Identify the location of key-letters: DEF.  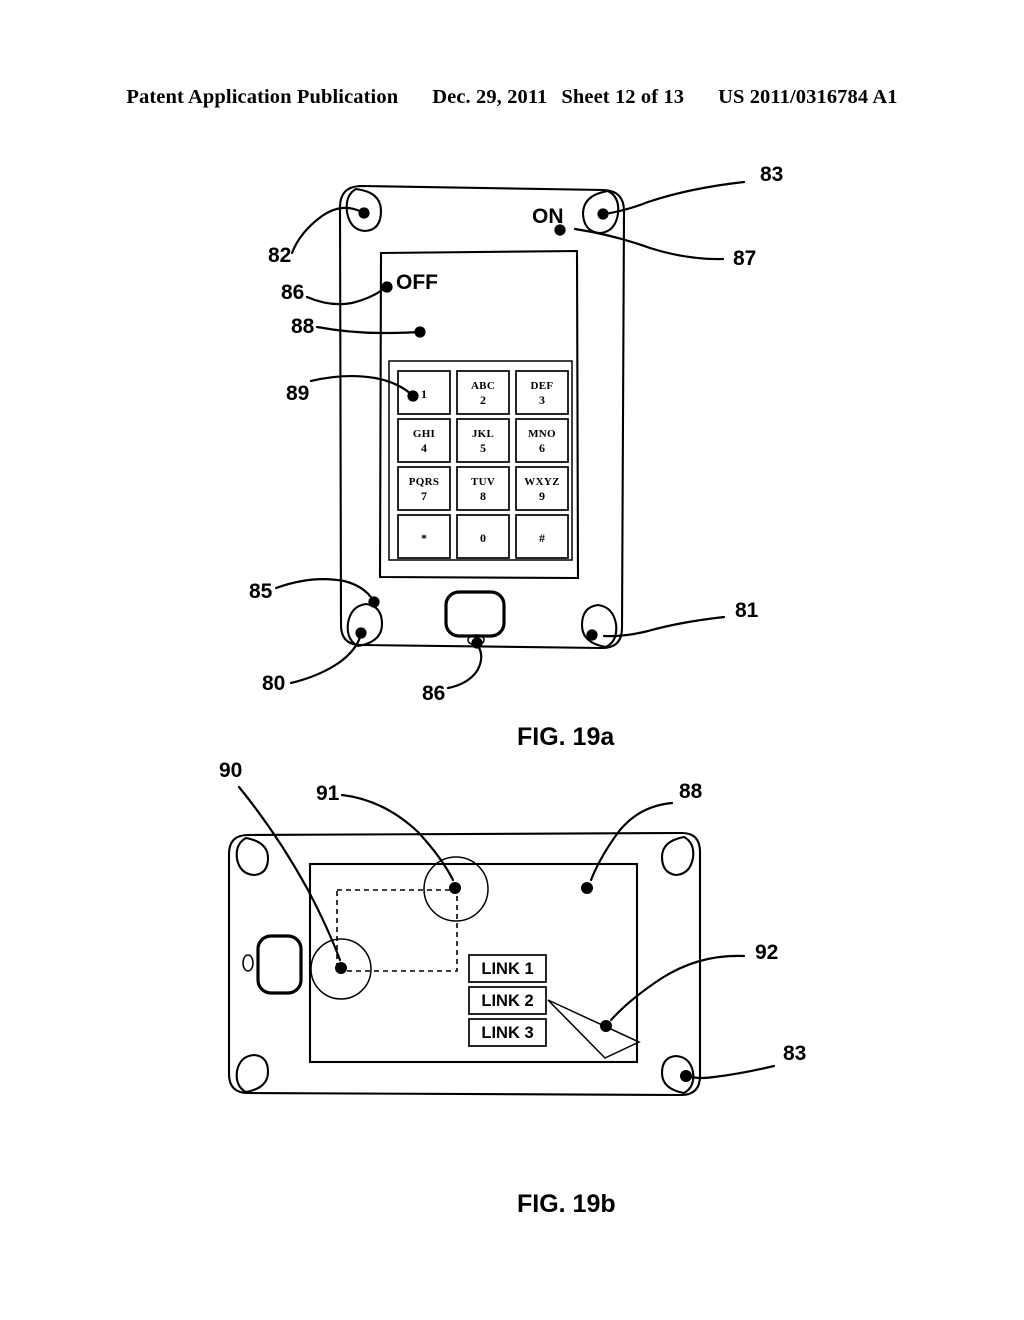
(542, 386).